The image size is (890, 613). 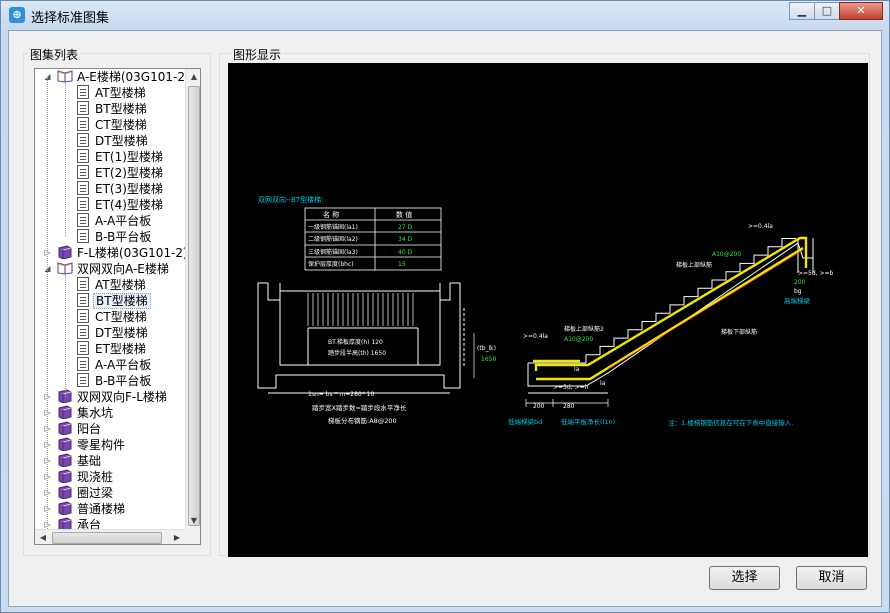 I want to click on tree-leaf-item: ET(3)型楼梯, so click(x=121, y=189).